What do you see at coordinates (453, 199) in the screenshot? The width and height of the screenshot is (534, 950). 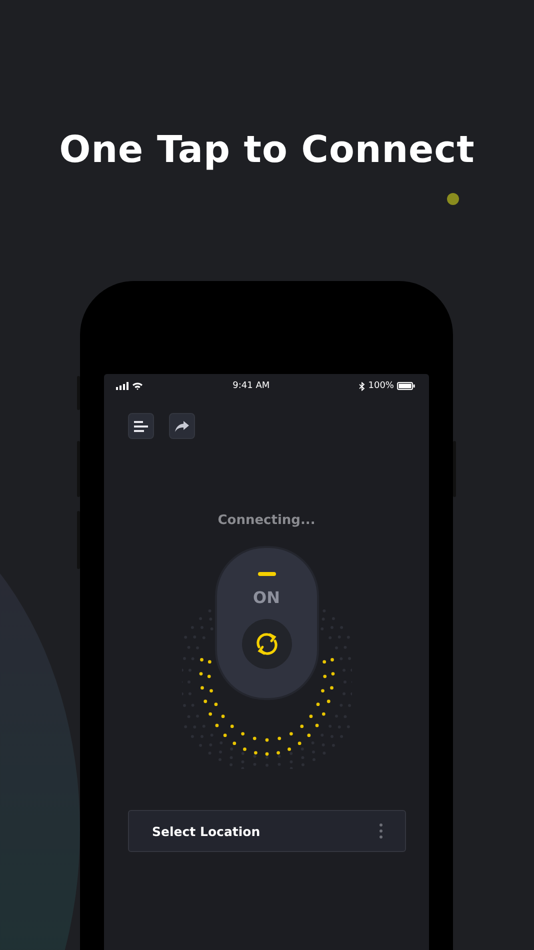 I see `dot-decoration` at bounding box center [453, 199].